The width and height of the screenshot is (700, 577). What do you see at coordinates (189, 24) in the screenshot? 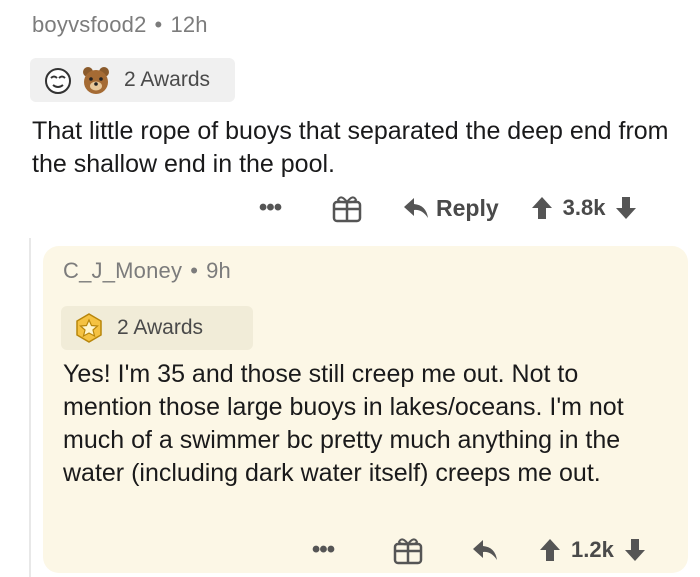
I see `comment-age: 12h` at bounding box center [189, 24].